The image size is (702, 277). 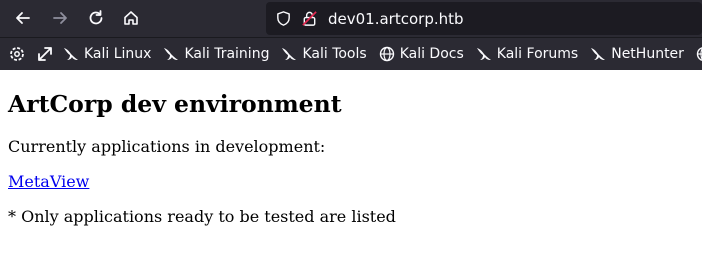 What do you see at coordinates (537, 54) in the screenshot?
I see `bookmark-label: Kali Forums` at bounding box center [537, 54].